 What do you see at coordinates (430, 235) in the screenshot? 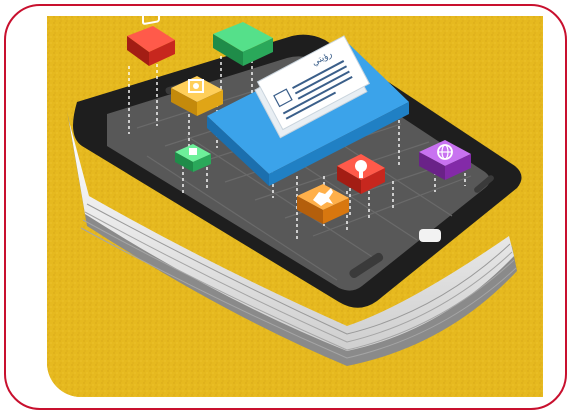
I see `home-button-icon` at bounding box center [430, 235].